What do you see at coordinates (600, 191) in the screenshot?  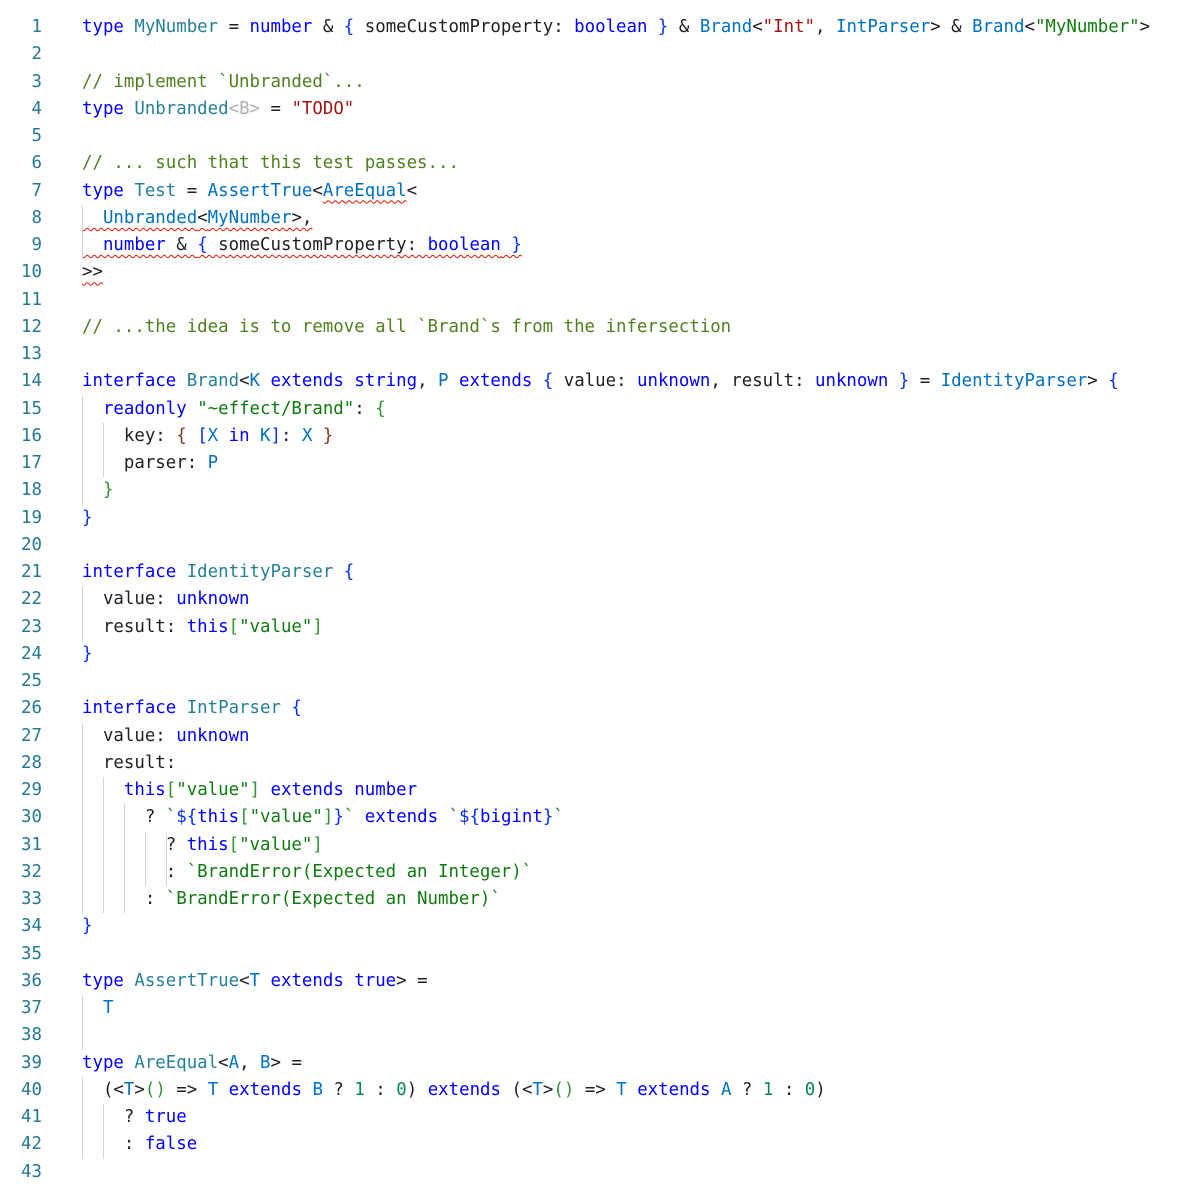 I see `code-line: 7 type Test = AssertTrue<AreEqual<` at bounding box center [600, 191].